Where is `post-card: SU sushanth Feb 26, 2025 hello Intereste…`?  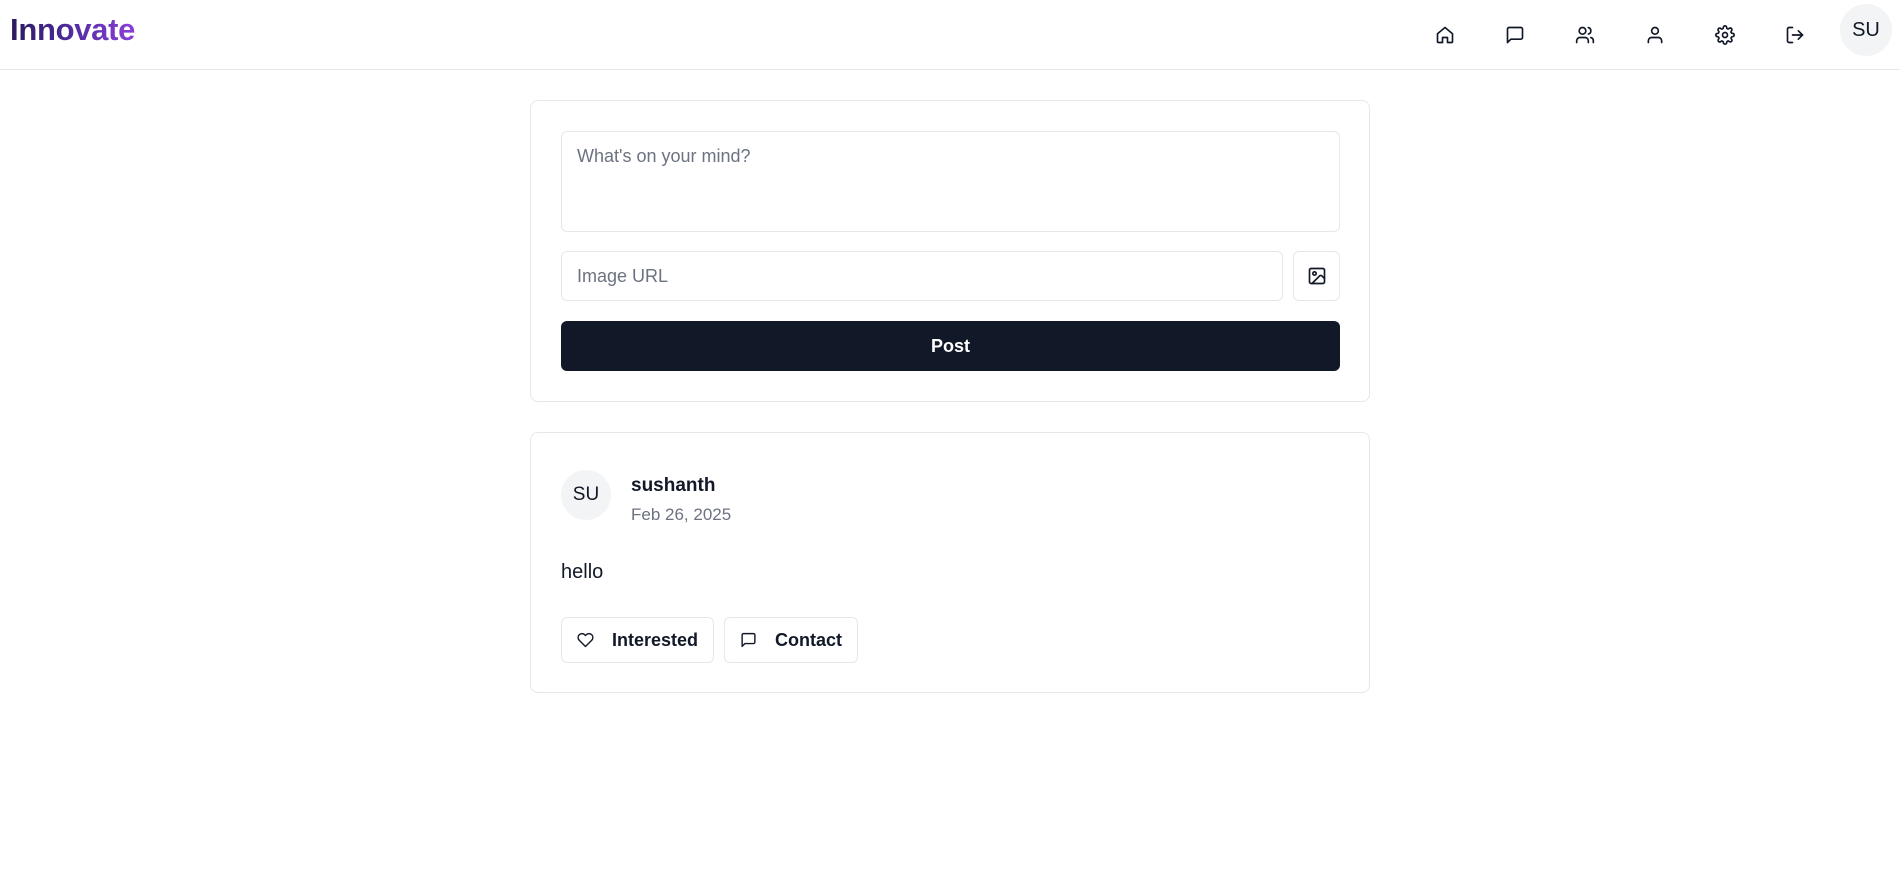
post-card: SU sushanth Feb 26, 2025 hello Intereste… is located at coordinates (950, 562).